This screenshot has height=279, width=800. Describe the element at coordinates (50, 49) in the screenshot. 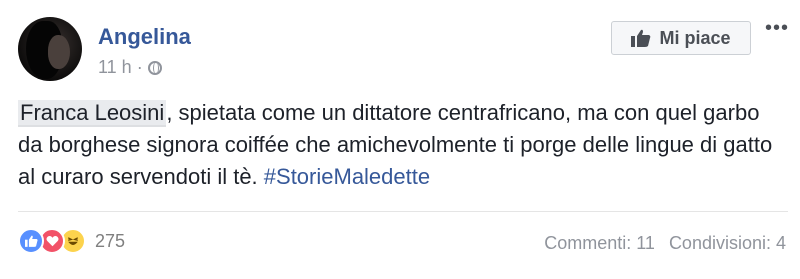

I see `avatar` at that location.